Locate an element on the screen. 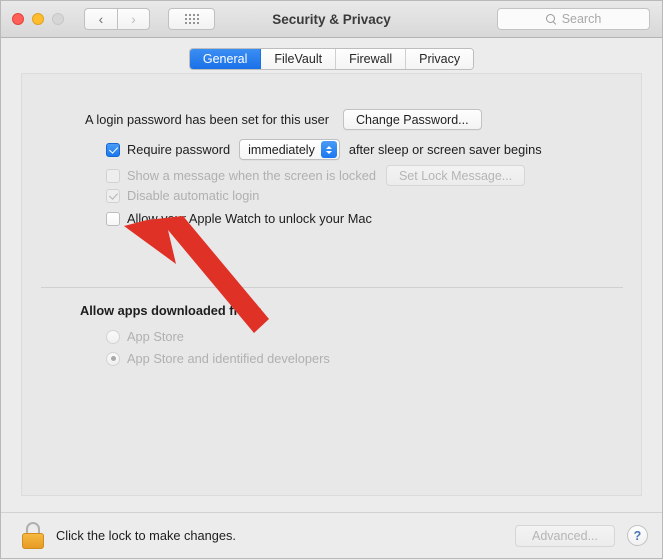  preference-tabbar: General FileVault Firewall Privacy is located at coordinates (331, 55).